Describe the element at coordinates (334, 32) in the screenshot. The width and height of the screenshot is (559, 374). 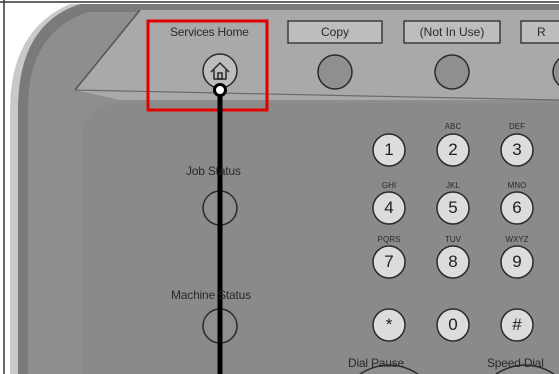
I see `copy-label: Copy` at that location.